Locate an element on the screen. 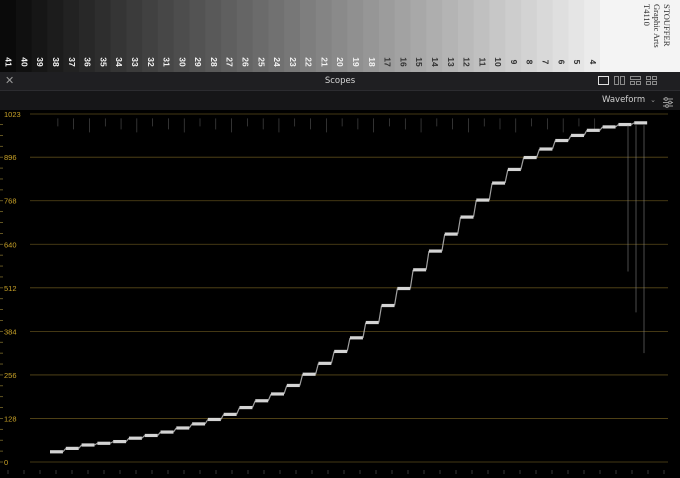 Image resolution: width=680 pixels, height=478 pixels. dual-layout-icon is located at coordinates (619, 80).